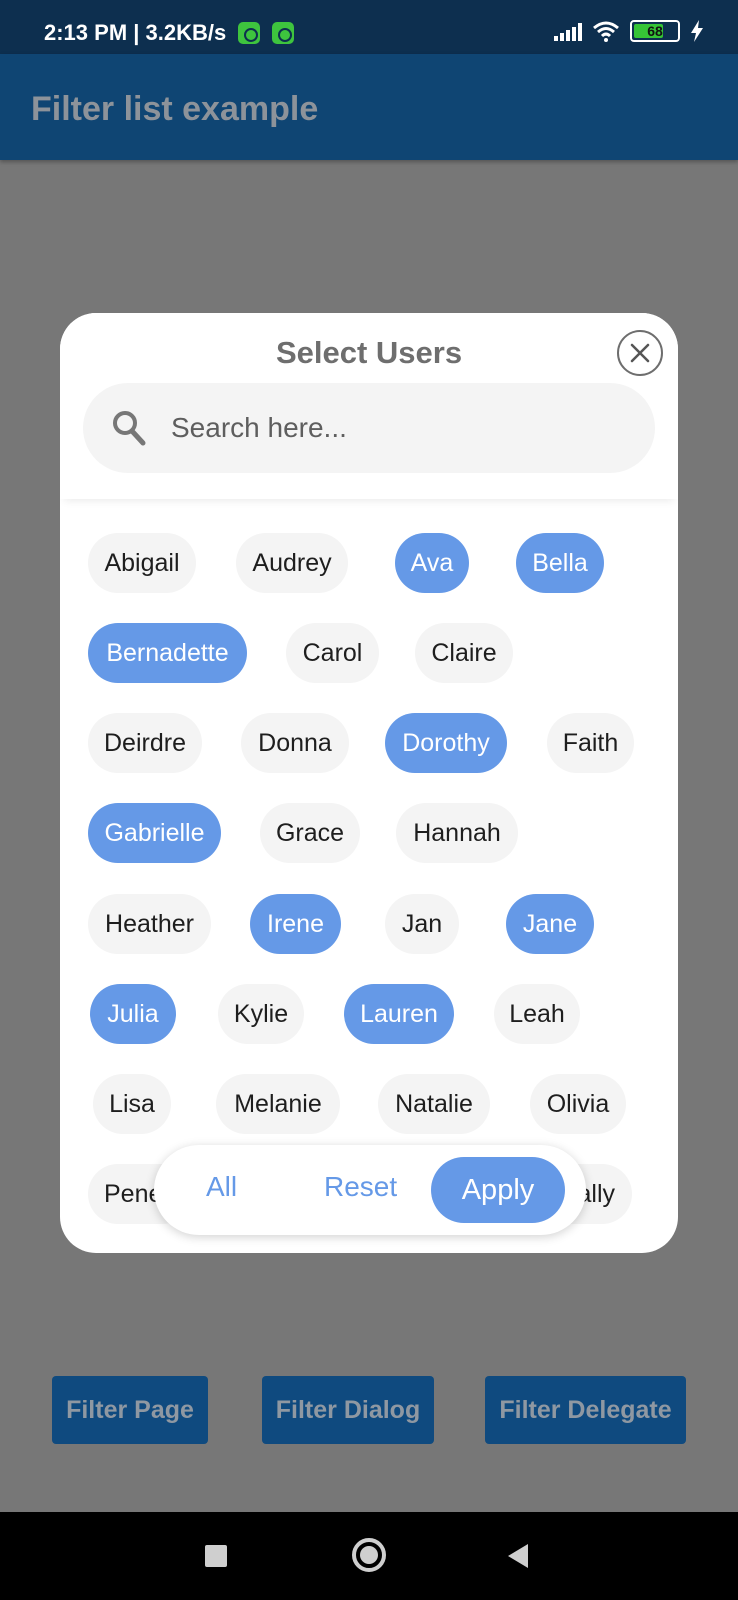 This screenshot has width=738, height=1600. What do you see at coordinates (221, 1187) in the screenshot?
I see `all-button: All` at bounding box center [221, 1187].